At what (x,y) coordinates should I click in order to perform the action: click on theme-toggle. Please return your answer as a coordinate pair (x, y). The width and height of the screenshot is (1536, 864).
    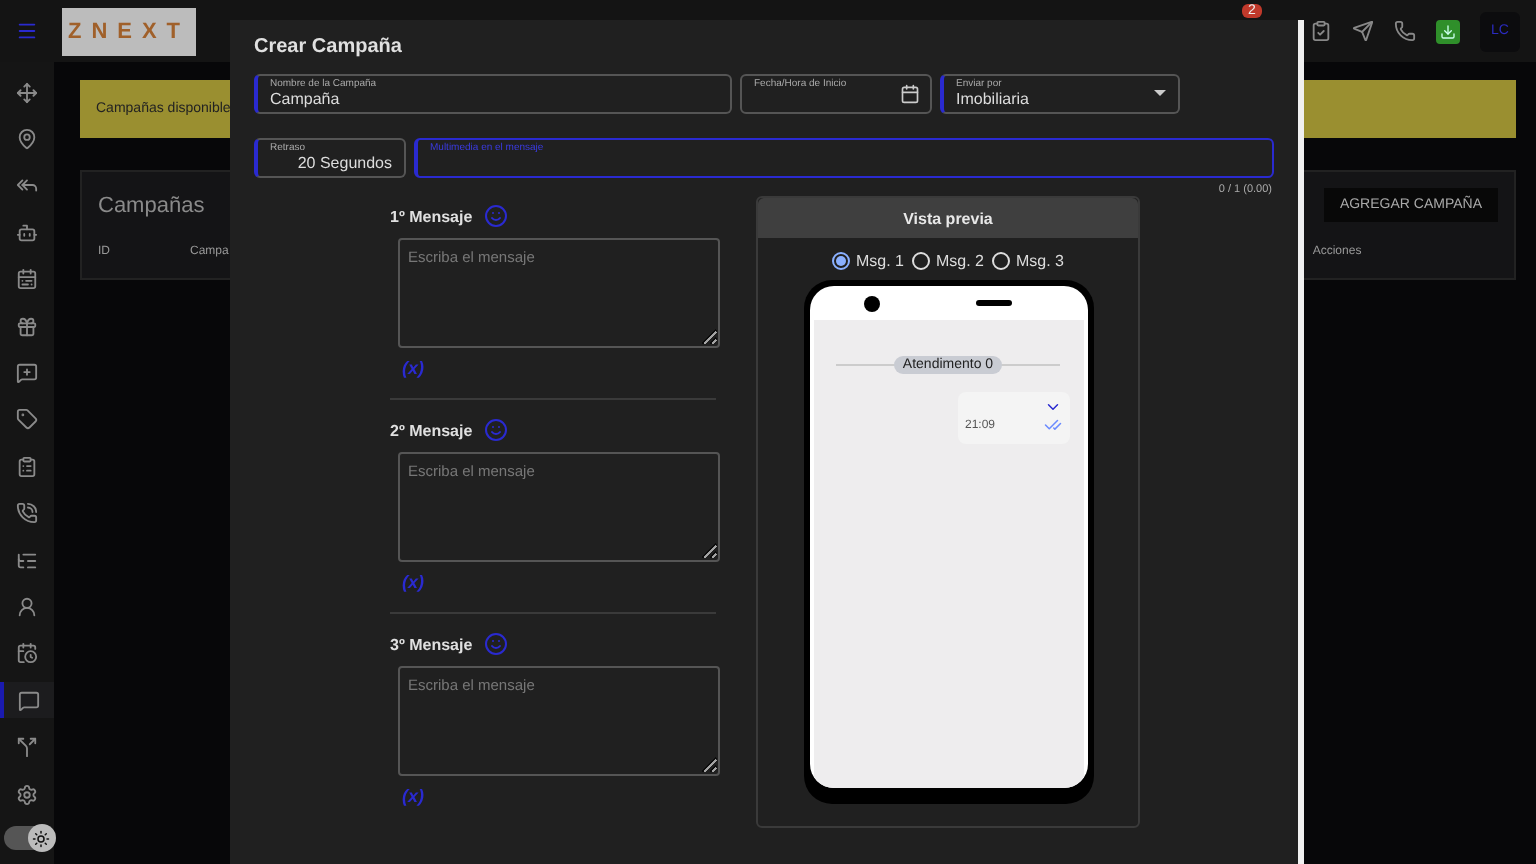
    Looking at the image, I should click on (27, 838).